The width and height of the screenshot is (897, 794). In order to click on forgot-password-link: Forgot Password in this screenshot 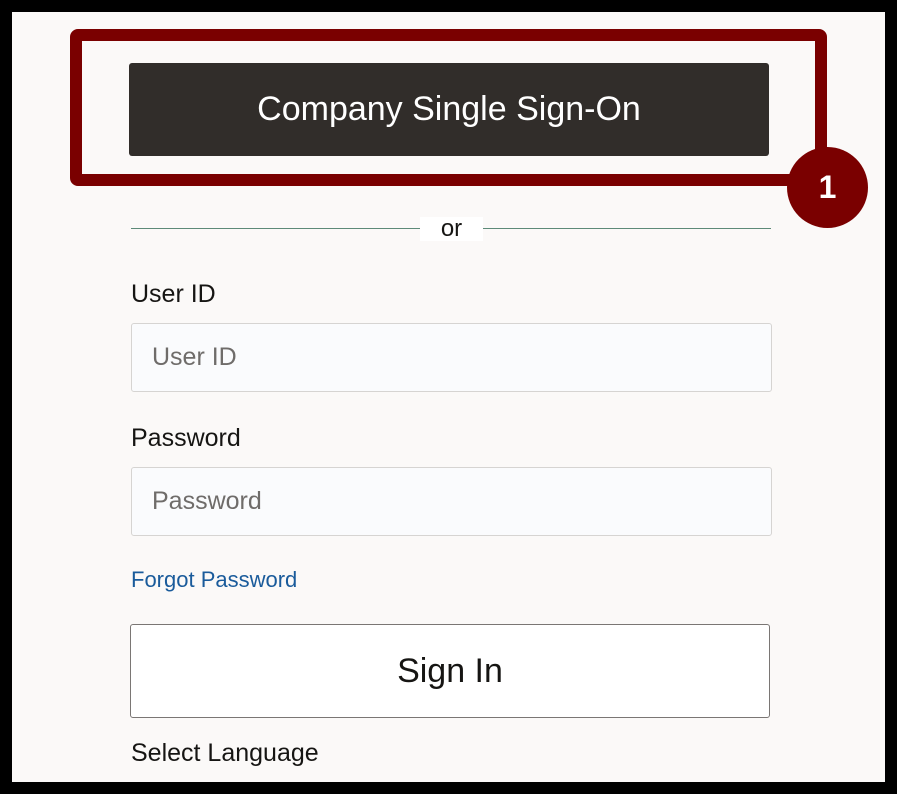, I will do `click(214, 580)`.